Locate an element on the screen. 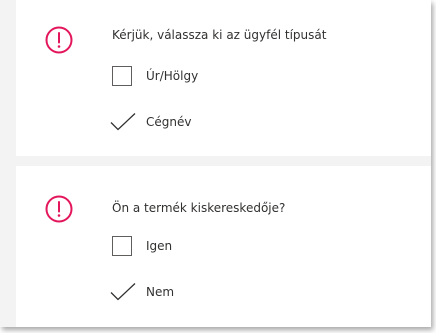  option-igen: Igen is located at coordinates (142, 246).